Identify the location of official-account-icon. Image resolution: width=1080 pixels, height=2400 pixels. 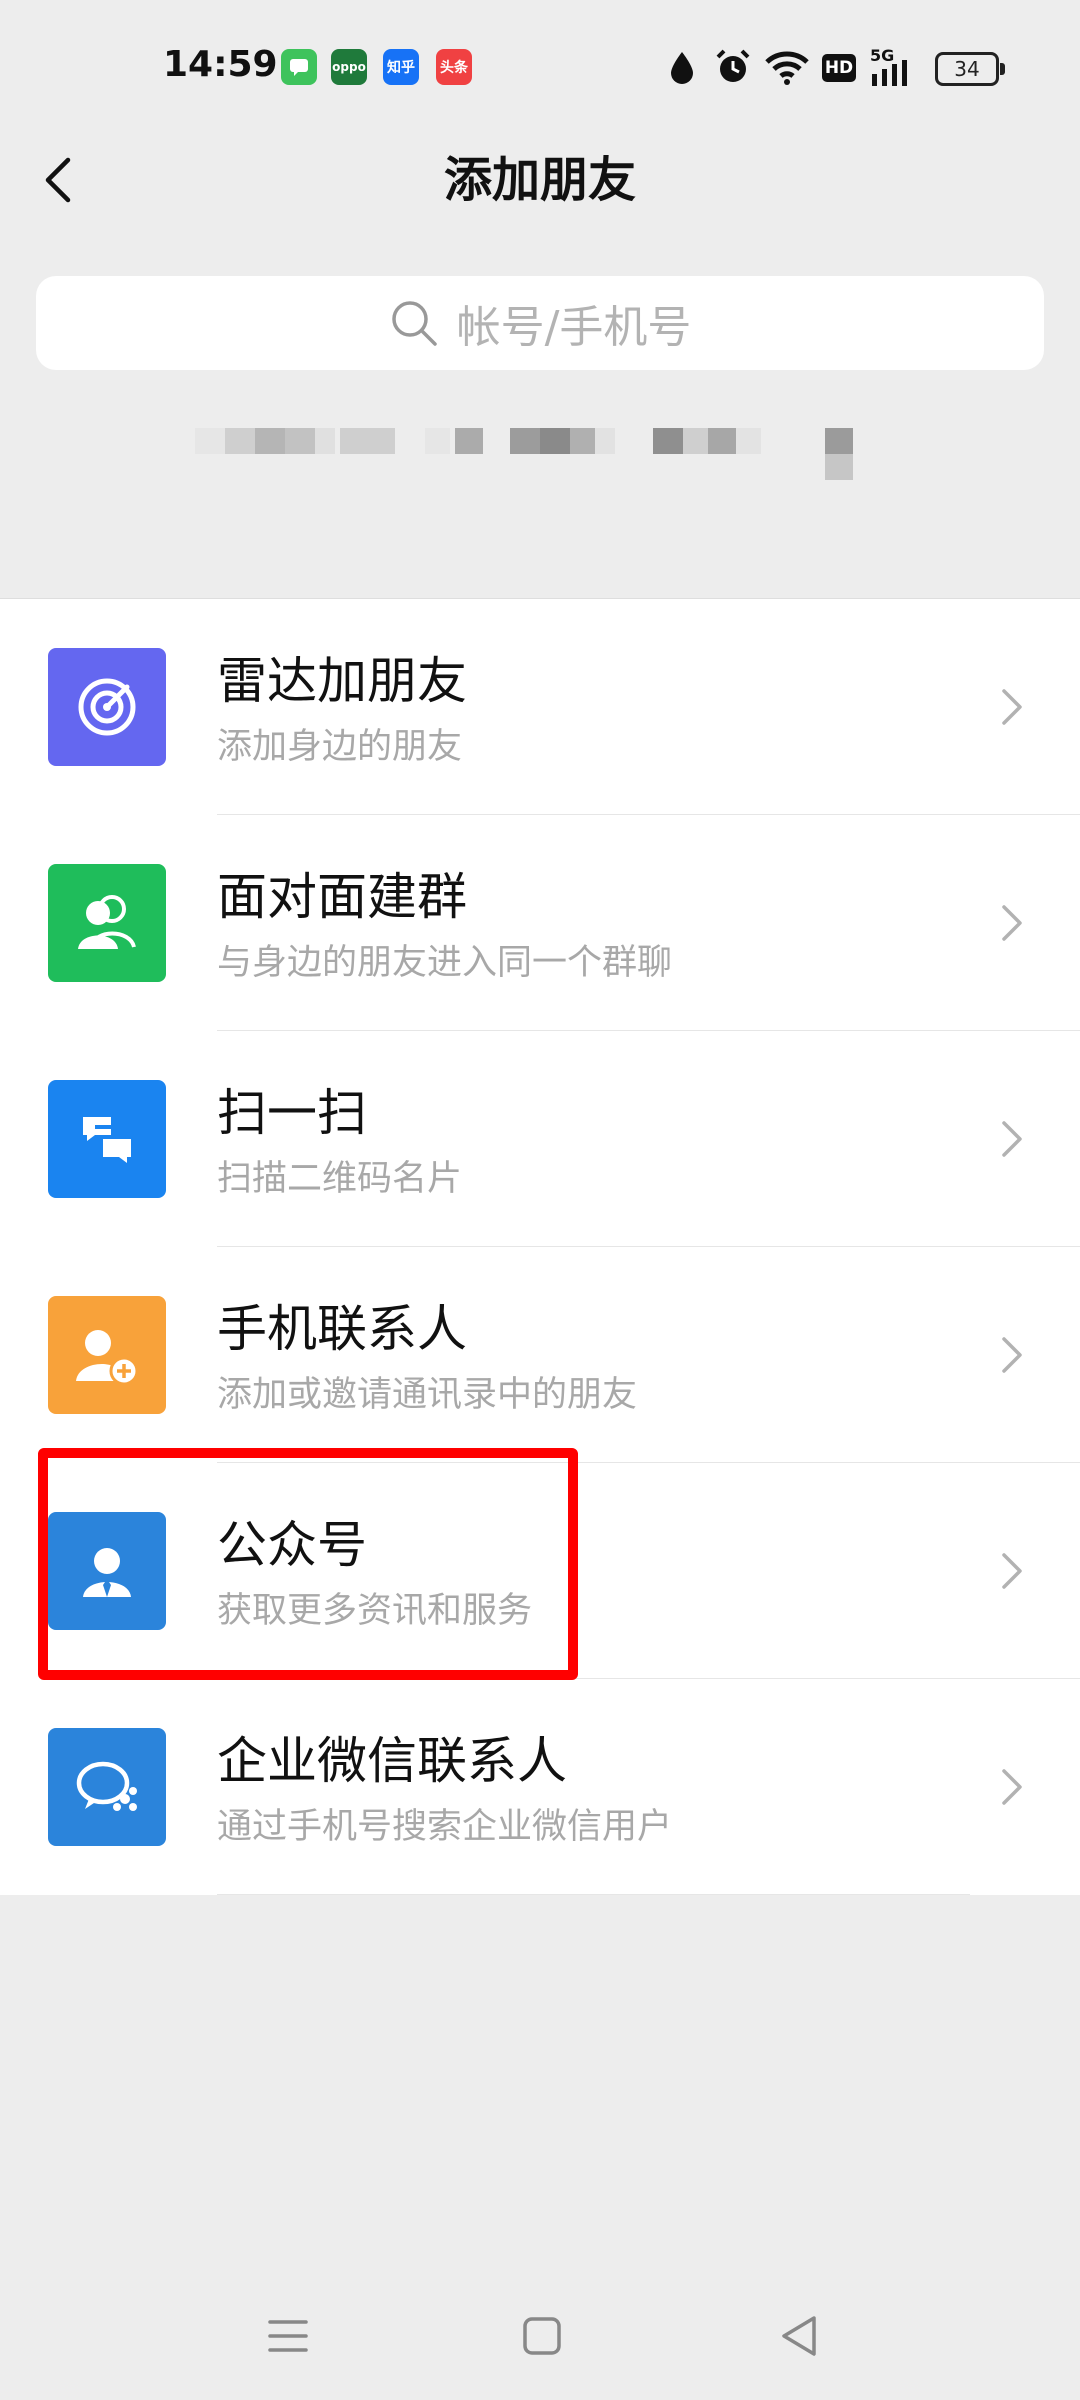
(107, 1571).